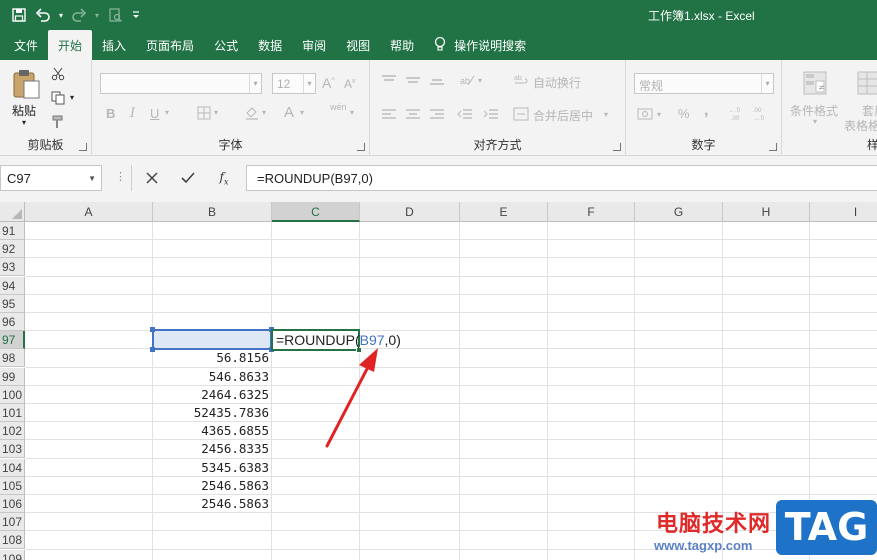 This screenshot has width=877, height=560. I want to click on insert-function-button: fx, so click(224, 178).